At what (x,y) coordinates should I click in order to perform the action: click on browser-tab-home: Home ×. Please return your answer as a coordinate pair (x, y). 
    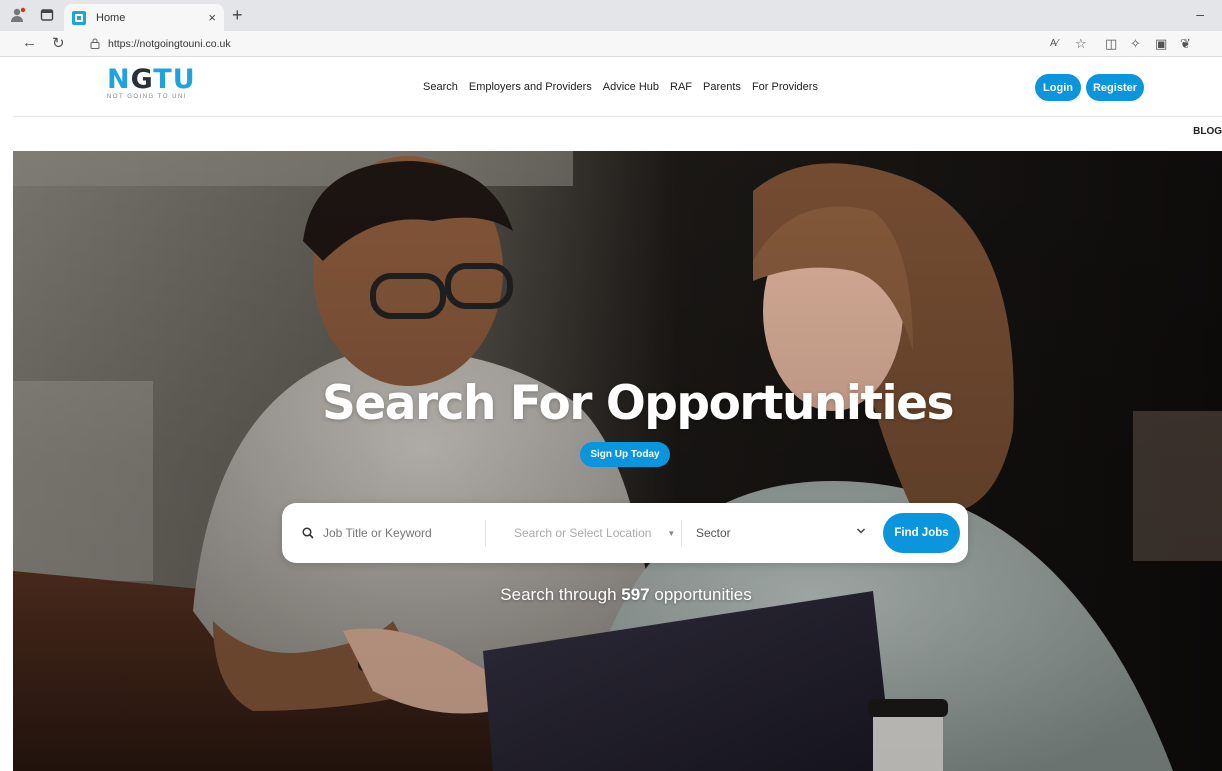
    Looking at the image, I should click on (144, 17).